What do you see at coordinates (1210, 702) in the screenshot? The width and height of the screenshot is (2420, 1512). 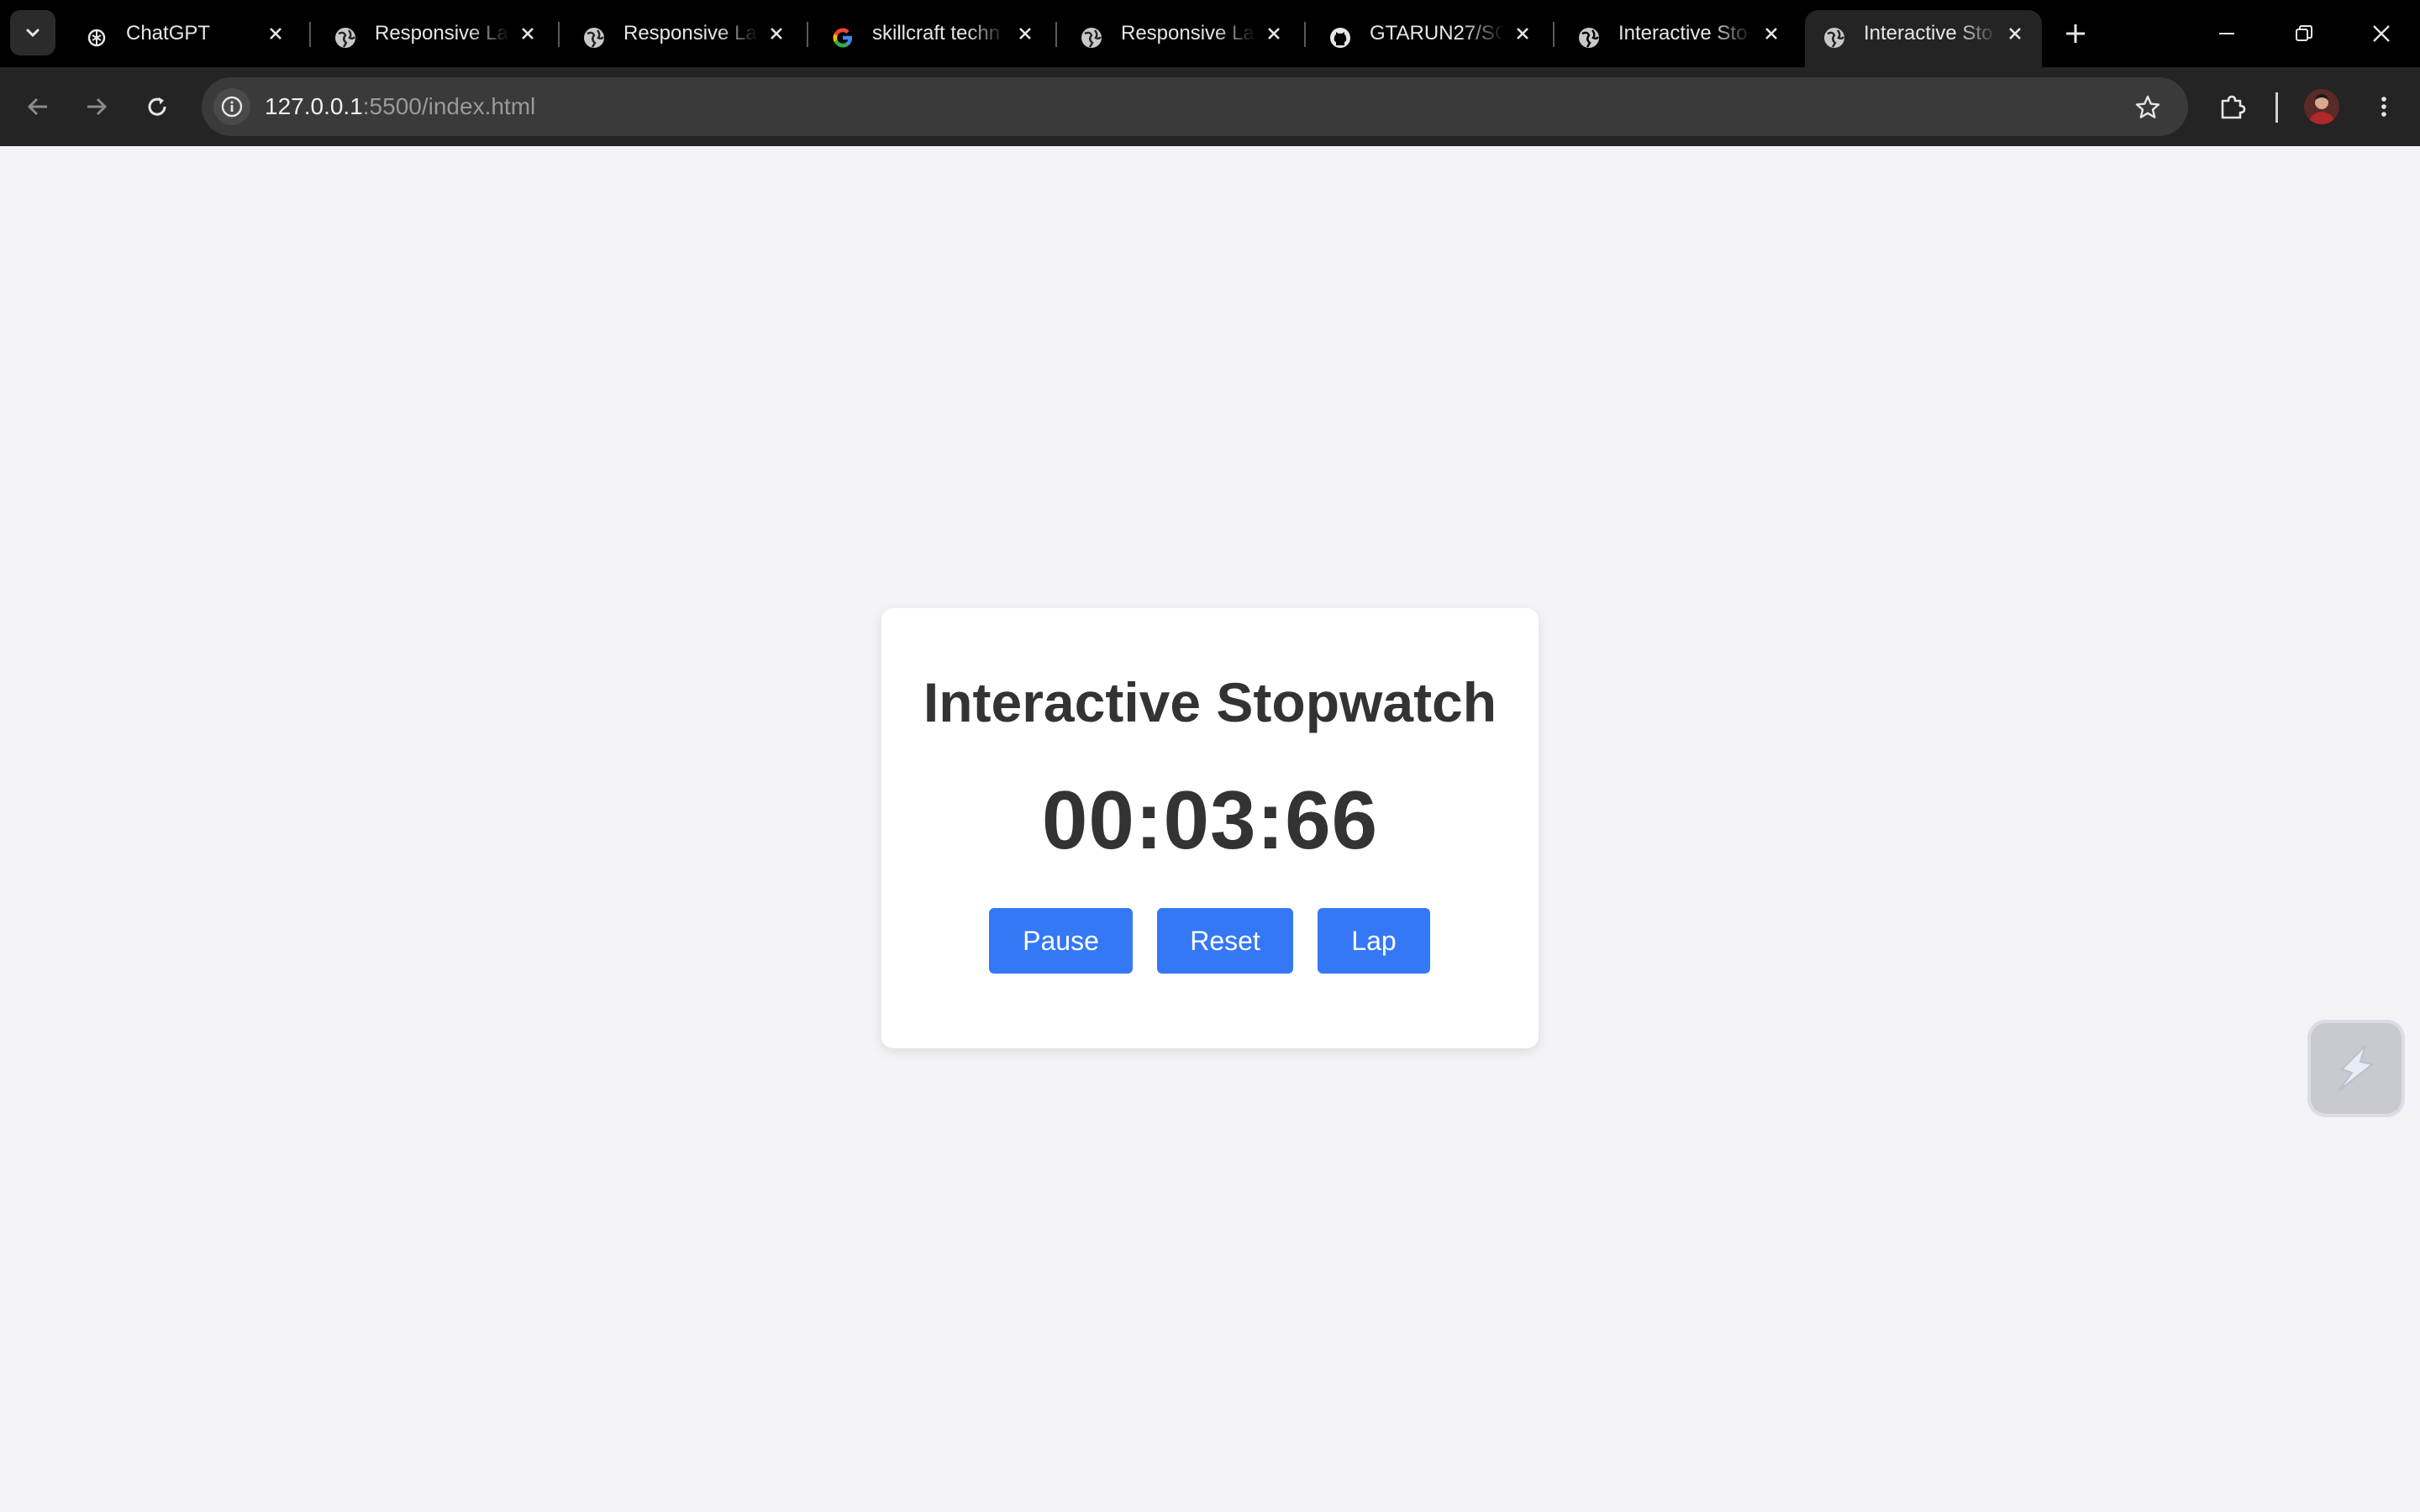 I see `page-title: Interactive Stopwatch` at bounding box center [1210, 702].